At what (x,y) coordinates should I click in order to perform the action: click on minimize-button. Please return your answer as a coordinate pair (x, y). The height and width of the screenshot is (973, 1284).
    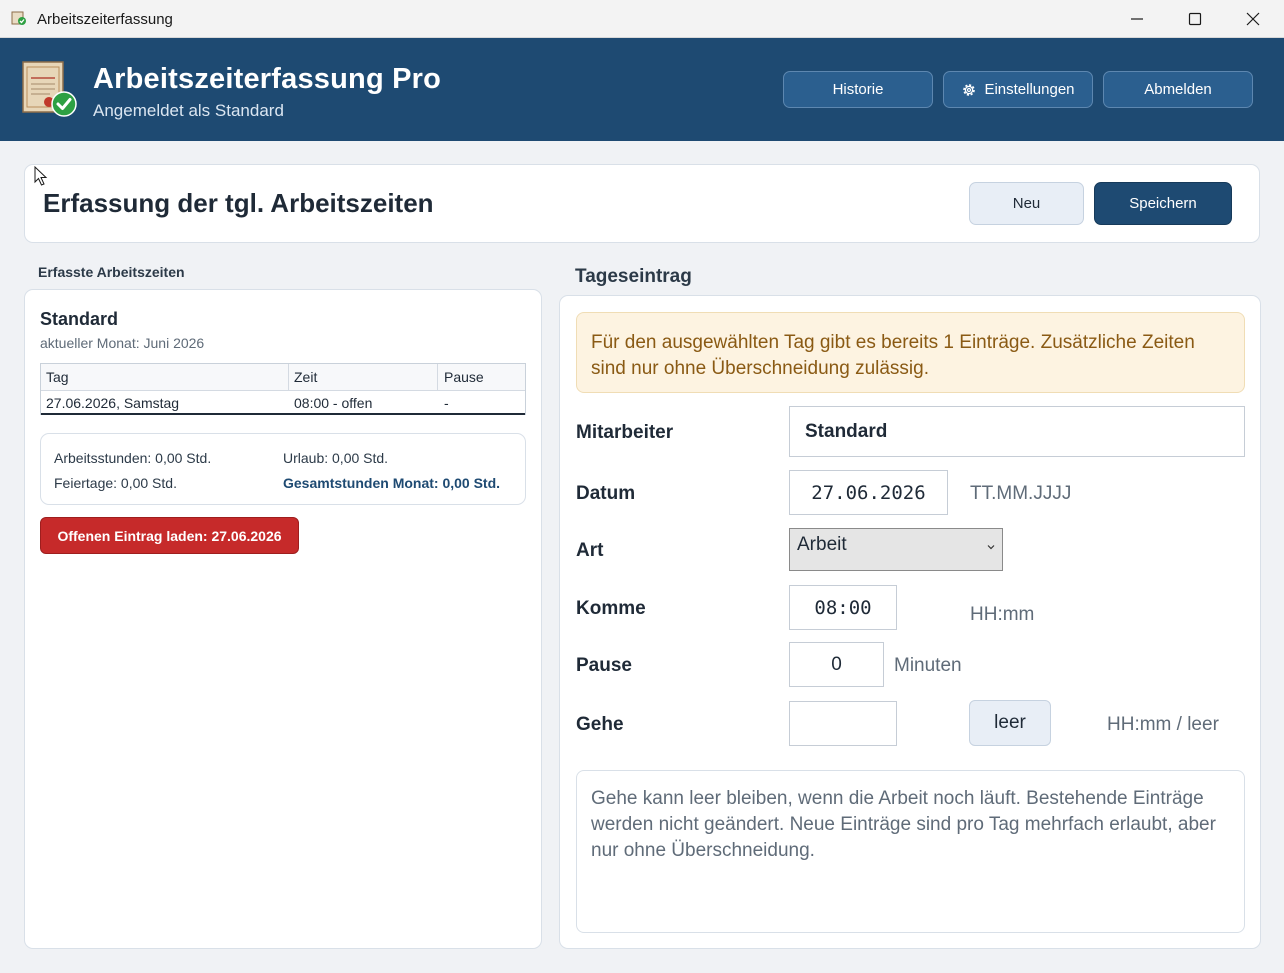
    Looking at the image, I should click on (1137, 19).